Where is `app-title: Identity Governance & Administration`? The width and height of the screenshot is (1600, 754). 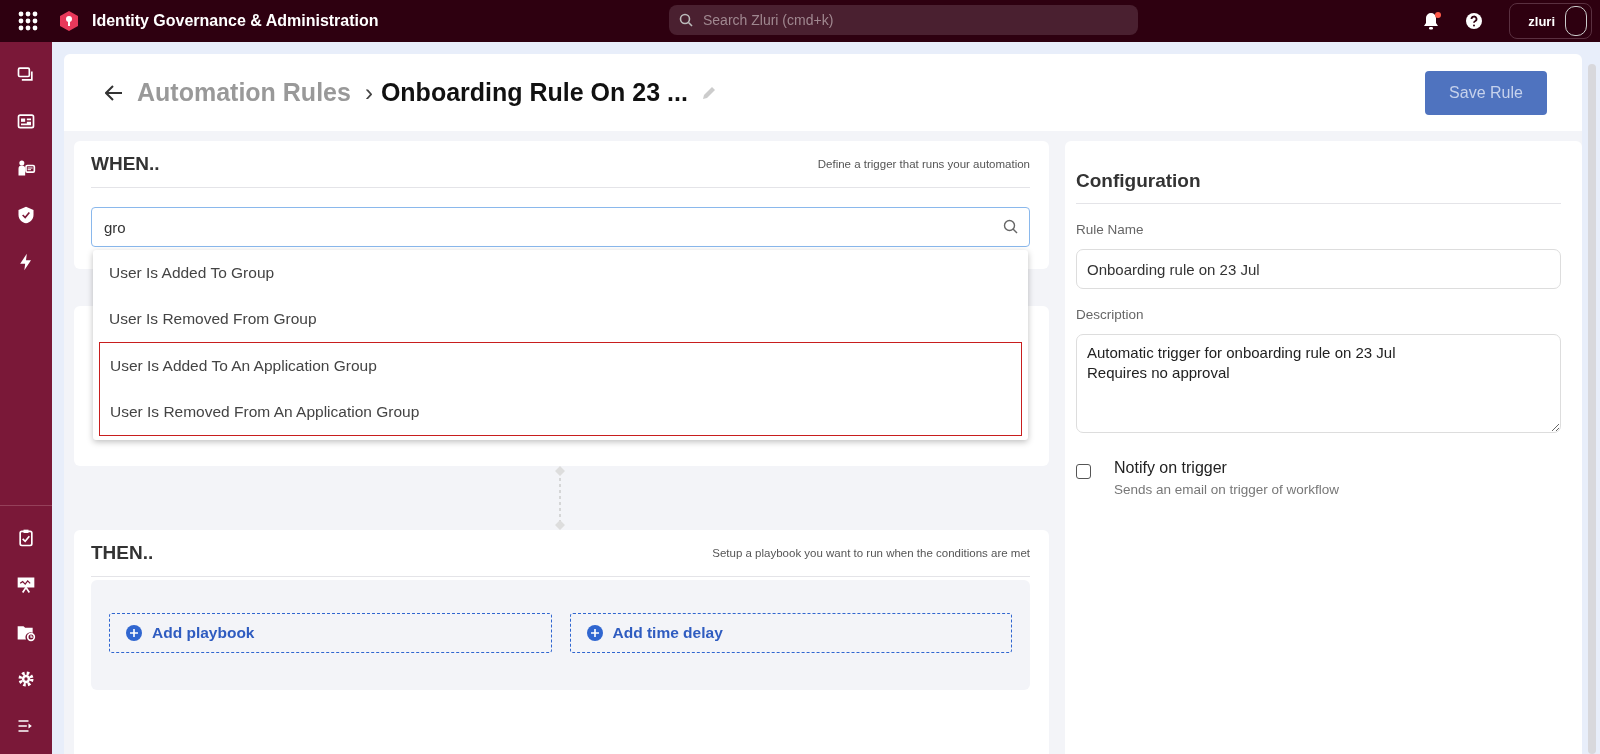 app-title: Identity Governance & Administration is located at coordinates (235, 21).